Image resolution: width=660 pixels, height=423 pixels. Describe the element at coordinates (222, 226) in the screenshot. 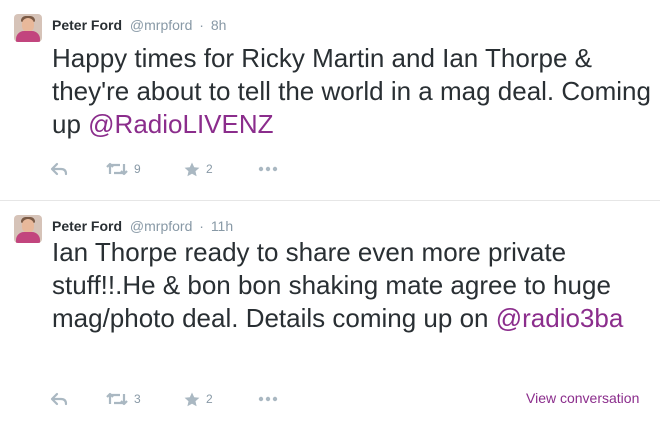

I see `timestamp: 11h` at that location.